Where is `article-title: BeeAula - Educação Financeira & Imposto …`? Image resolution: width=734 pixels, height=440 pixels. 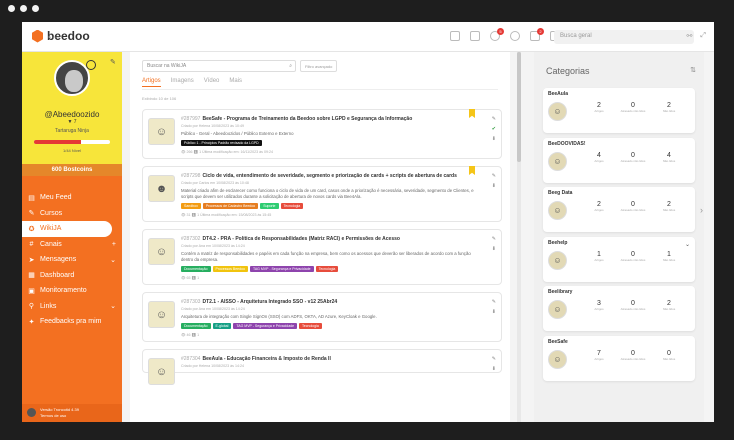
article-title: BeeAula - Educação Financeira & Imposto … is located at coordinates (266, 359).